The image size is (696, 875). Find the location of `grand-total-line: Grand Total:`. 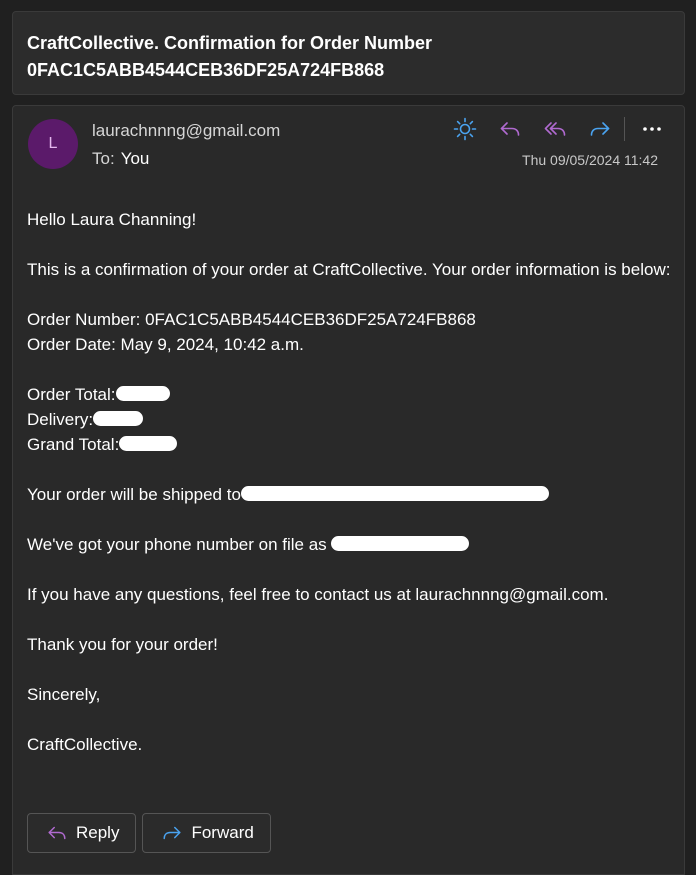

grand-total-line: Grand Total: is located at coordinates (349, 444).